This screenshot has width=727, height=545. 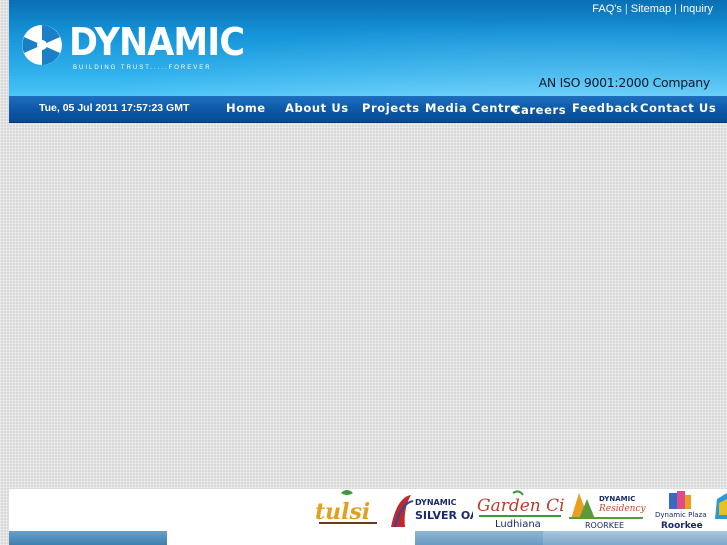 I want to click on brand-garden-city: Garden City Ludhiana, so click(x=528, y=510).